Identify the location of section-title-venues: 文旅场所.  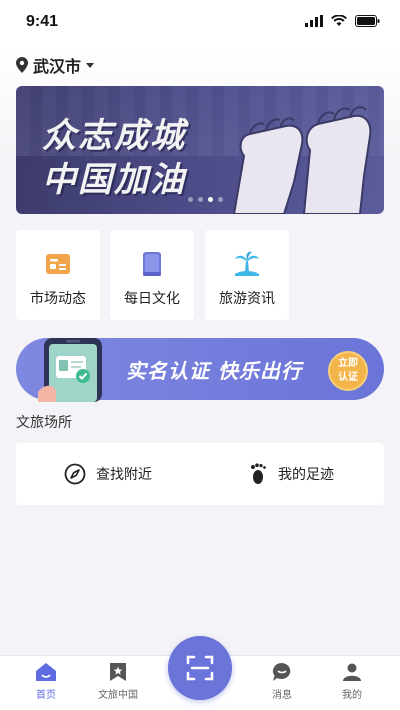
(44, 423).